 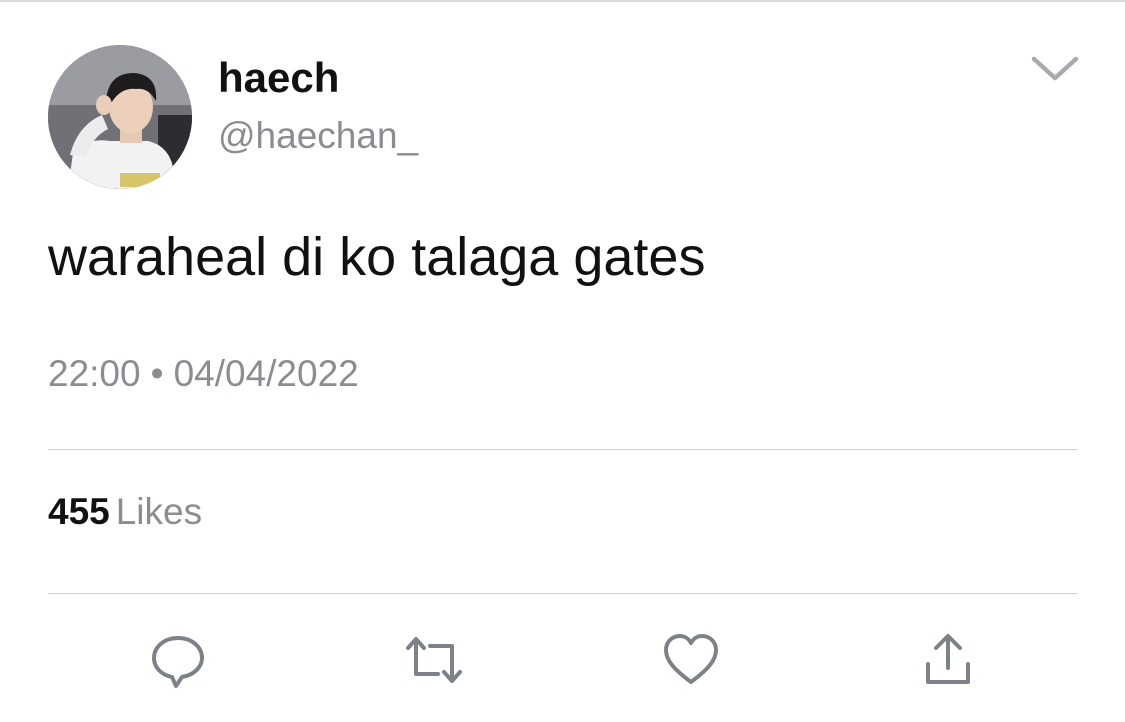 I want to click on avatar-image, so click(x=120, y=117).